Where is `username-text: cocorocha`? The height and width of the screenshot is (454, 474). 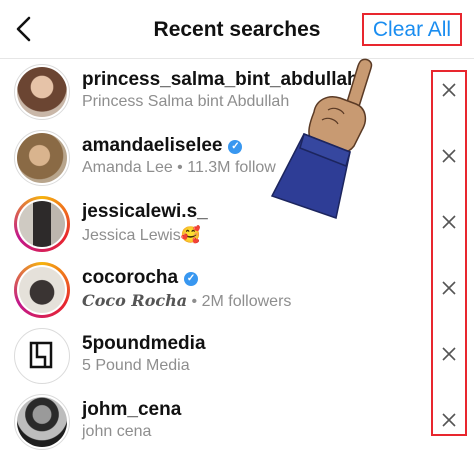 username-text: cocorocha is located at coordinates (130, 277).